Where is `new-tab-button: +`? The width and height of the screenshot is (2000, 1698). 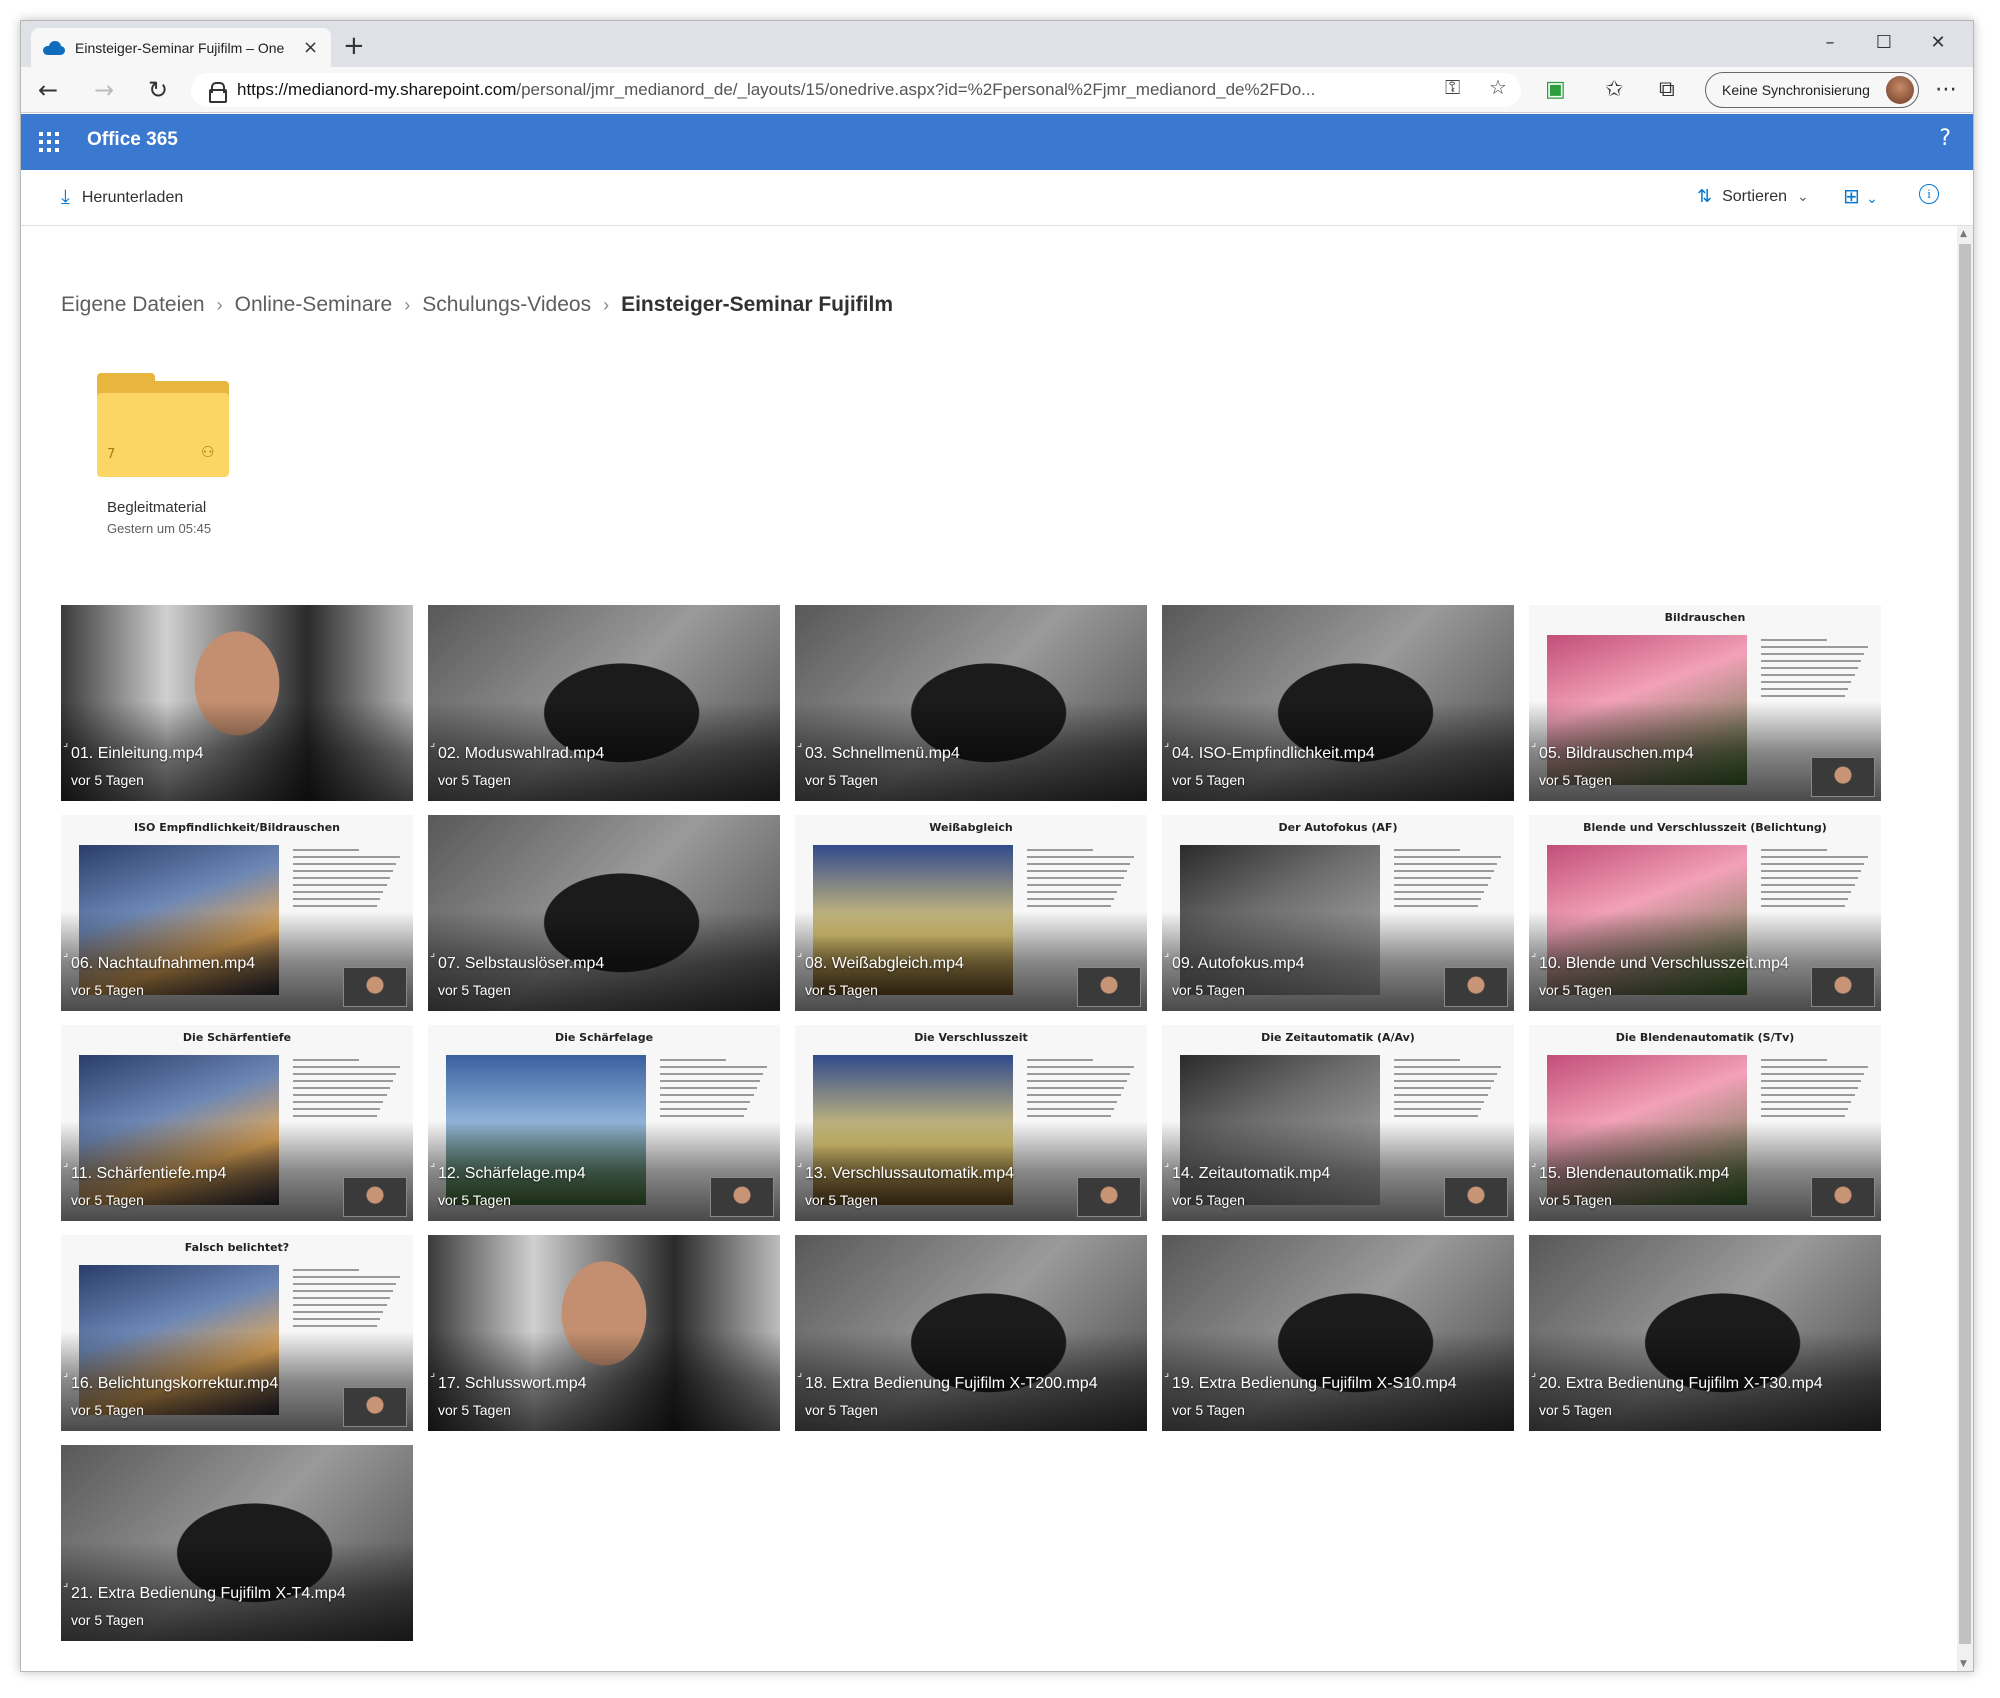 new-tab-button: + is located at coordinates (354, 46).